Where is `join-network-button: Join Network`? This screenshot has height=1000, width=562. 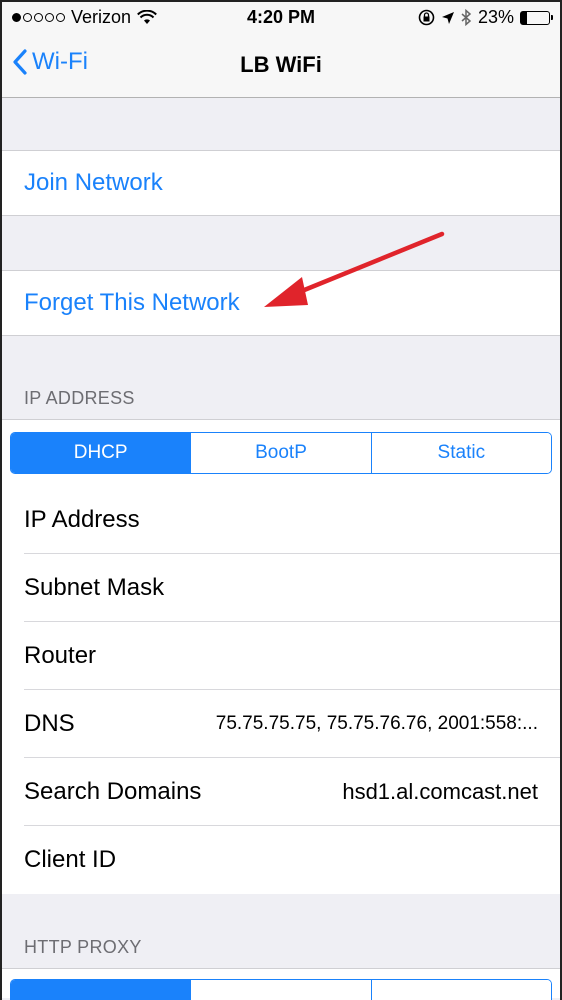
join-network-button: Join Network is located at coordinates (281, 183).